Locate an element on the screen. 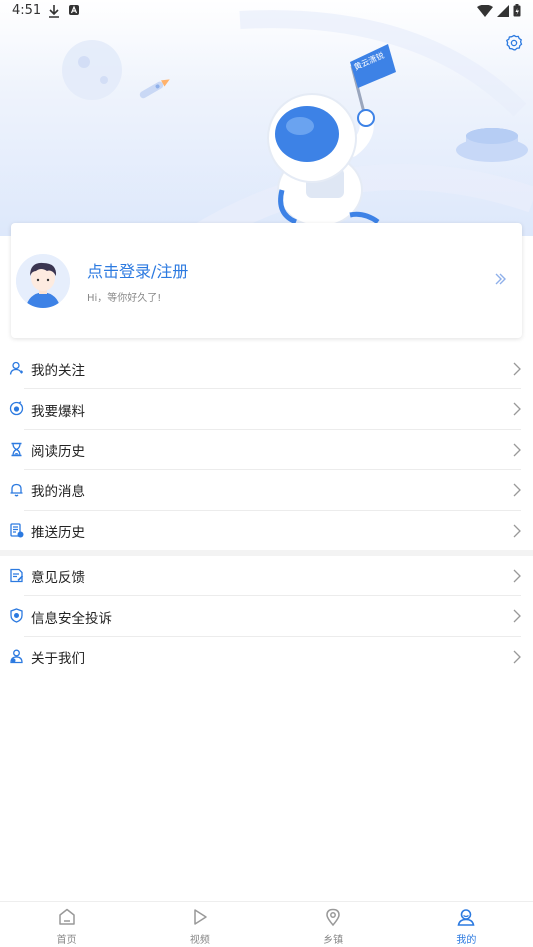 This screenshot has height=947, width=533. tab-video: 视频 is located at coordinates (199, 924).